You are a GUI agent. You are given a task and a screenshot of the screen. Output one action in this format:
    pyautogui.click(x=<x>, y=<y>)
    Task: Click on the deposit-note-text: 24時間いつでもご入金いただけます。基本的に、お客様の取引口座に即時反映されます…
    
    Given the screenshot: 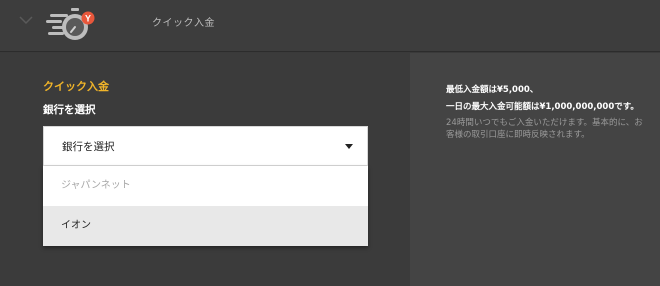 What is the action you would take?
    pyautogui.click(x=544, y=129)
    